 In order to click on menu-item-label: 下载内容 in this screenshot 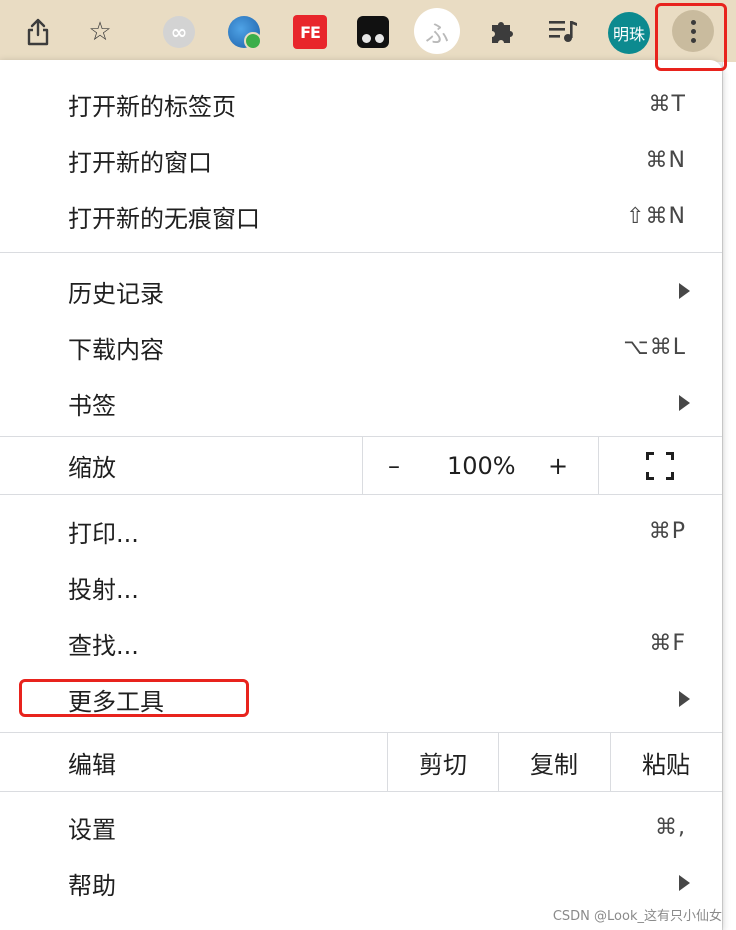, I will do `click(116, 349)`.